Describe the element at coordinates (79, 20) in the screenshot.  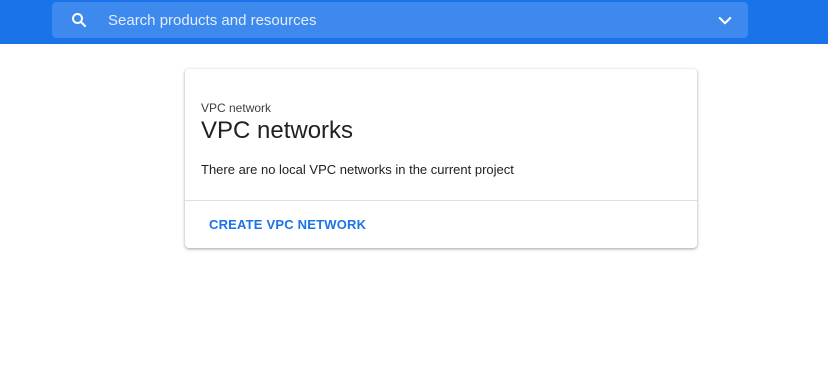
I see `search-icon` at that location.